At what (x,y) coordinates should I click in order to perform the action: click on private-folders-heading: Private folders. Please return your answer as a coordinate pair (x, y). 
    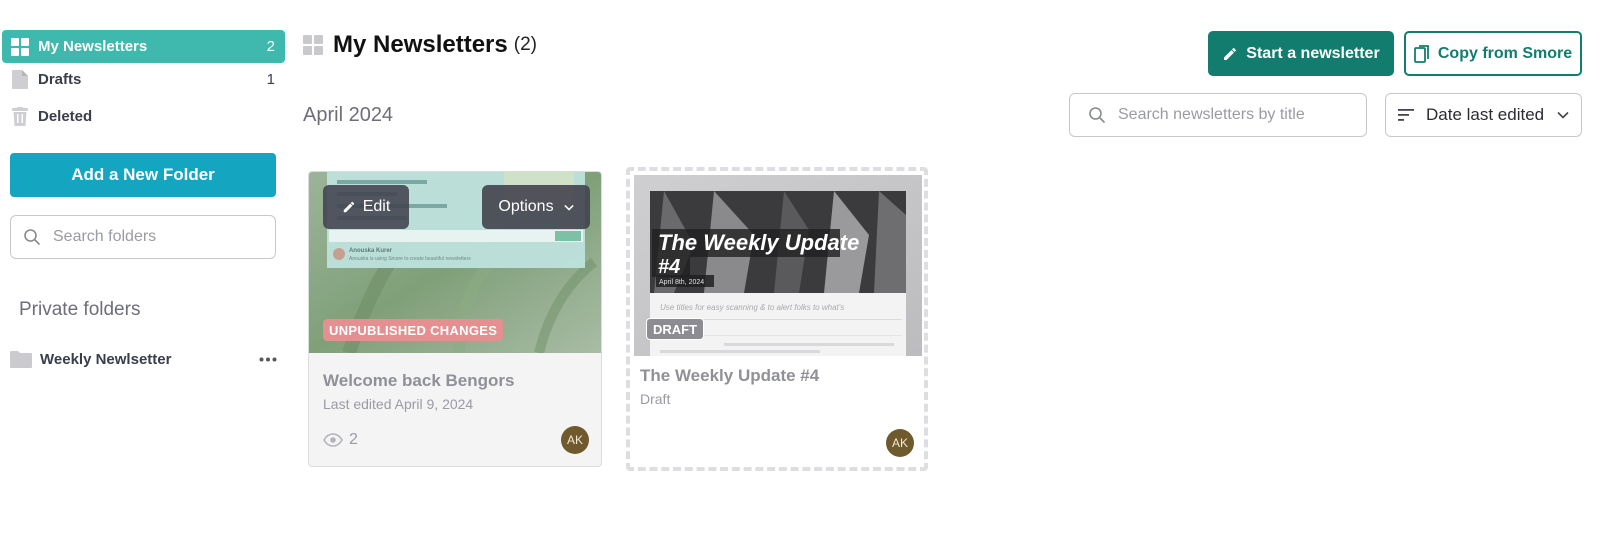
    Looking at the image, I should click on (80, 309).